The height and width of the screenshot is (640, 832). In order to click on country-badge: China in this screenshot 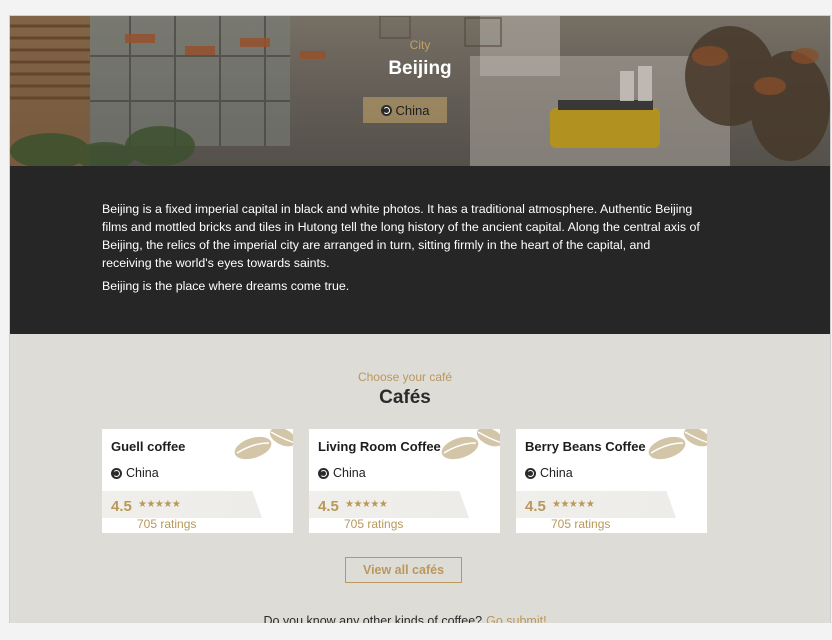, I will do `click(405, 110)`.